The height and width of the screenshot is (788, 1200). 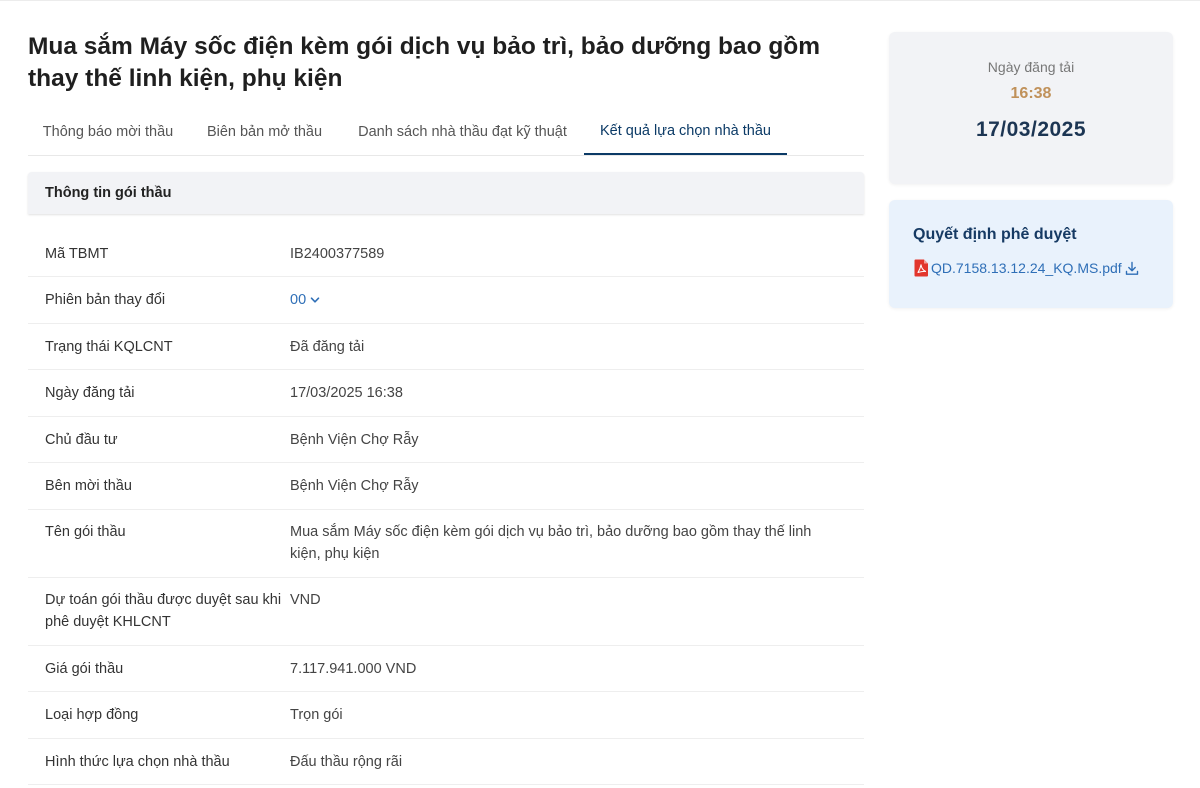 What do you see at coordinates (346, 393) in the screenshot?
I see `row-value: 17/03/2025 16:38` at bounding box center [346, 393].